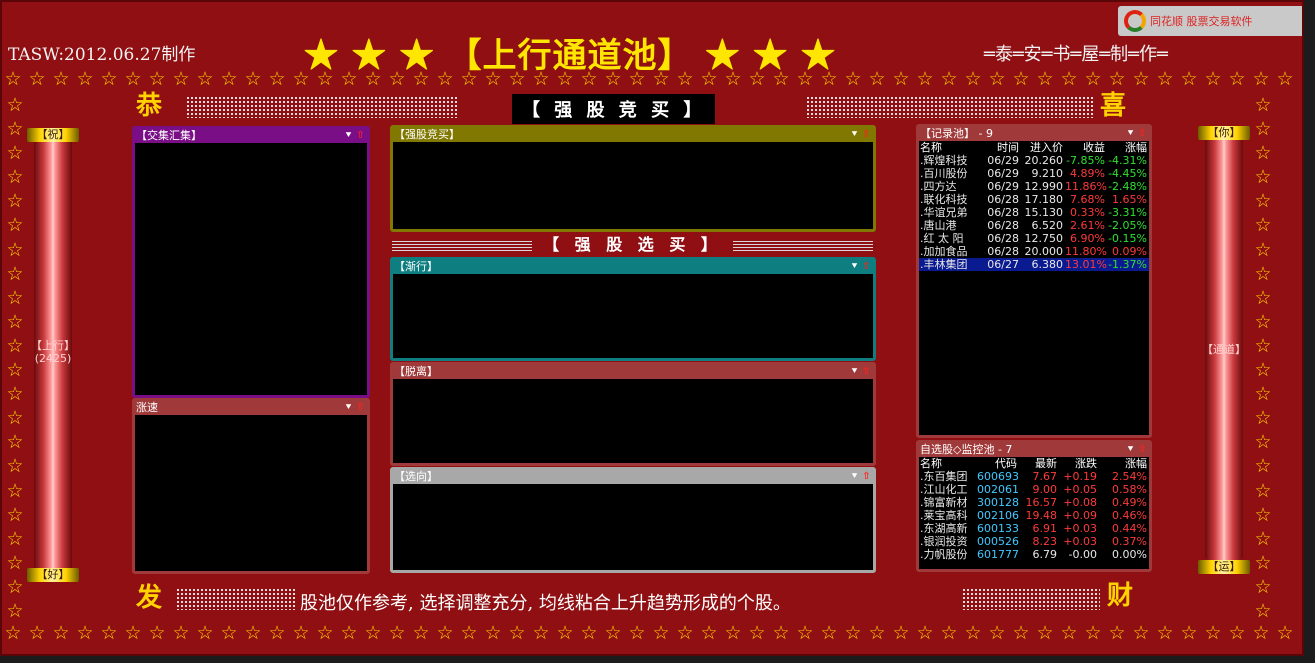 The image size is (1315, 663). I want to click on column-header: 代码, so click(998, 463).